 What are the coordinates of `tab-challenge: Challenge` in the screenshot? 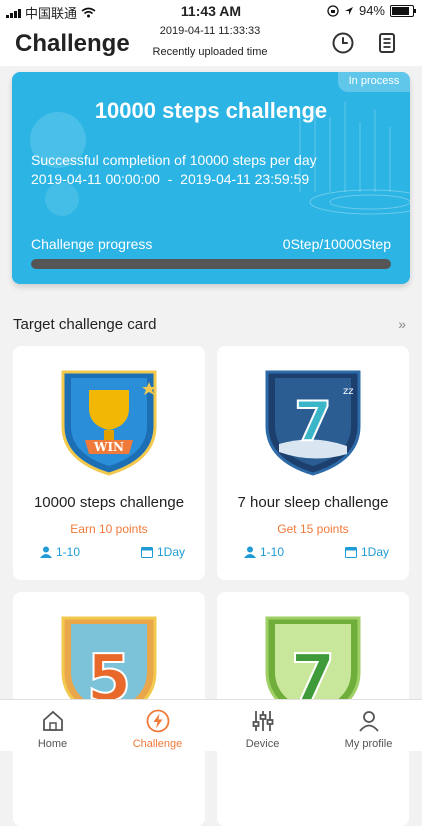 It's located at (157, 725).